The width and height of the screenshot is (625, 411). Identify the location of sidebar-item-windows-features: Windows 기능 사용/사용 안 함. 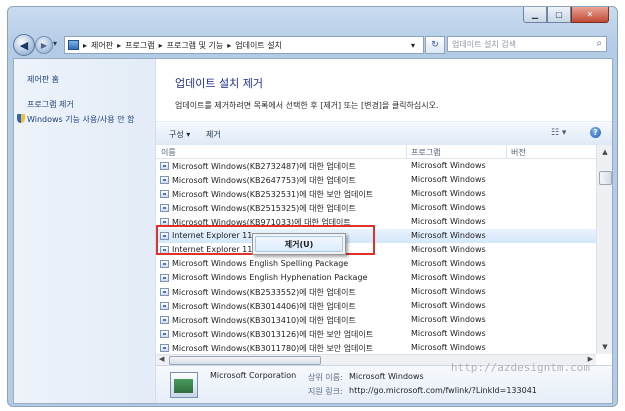
(87, 119).